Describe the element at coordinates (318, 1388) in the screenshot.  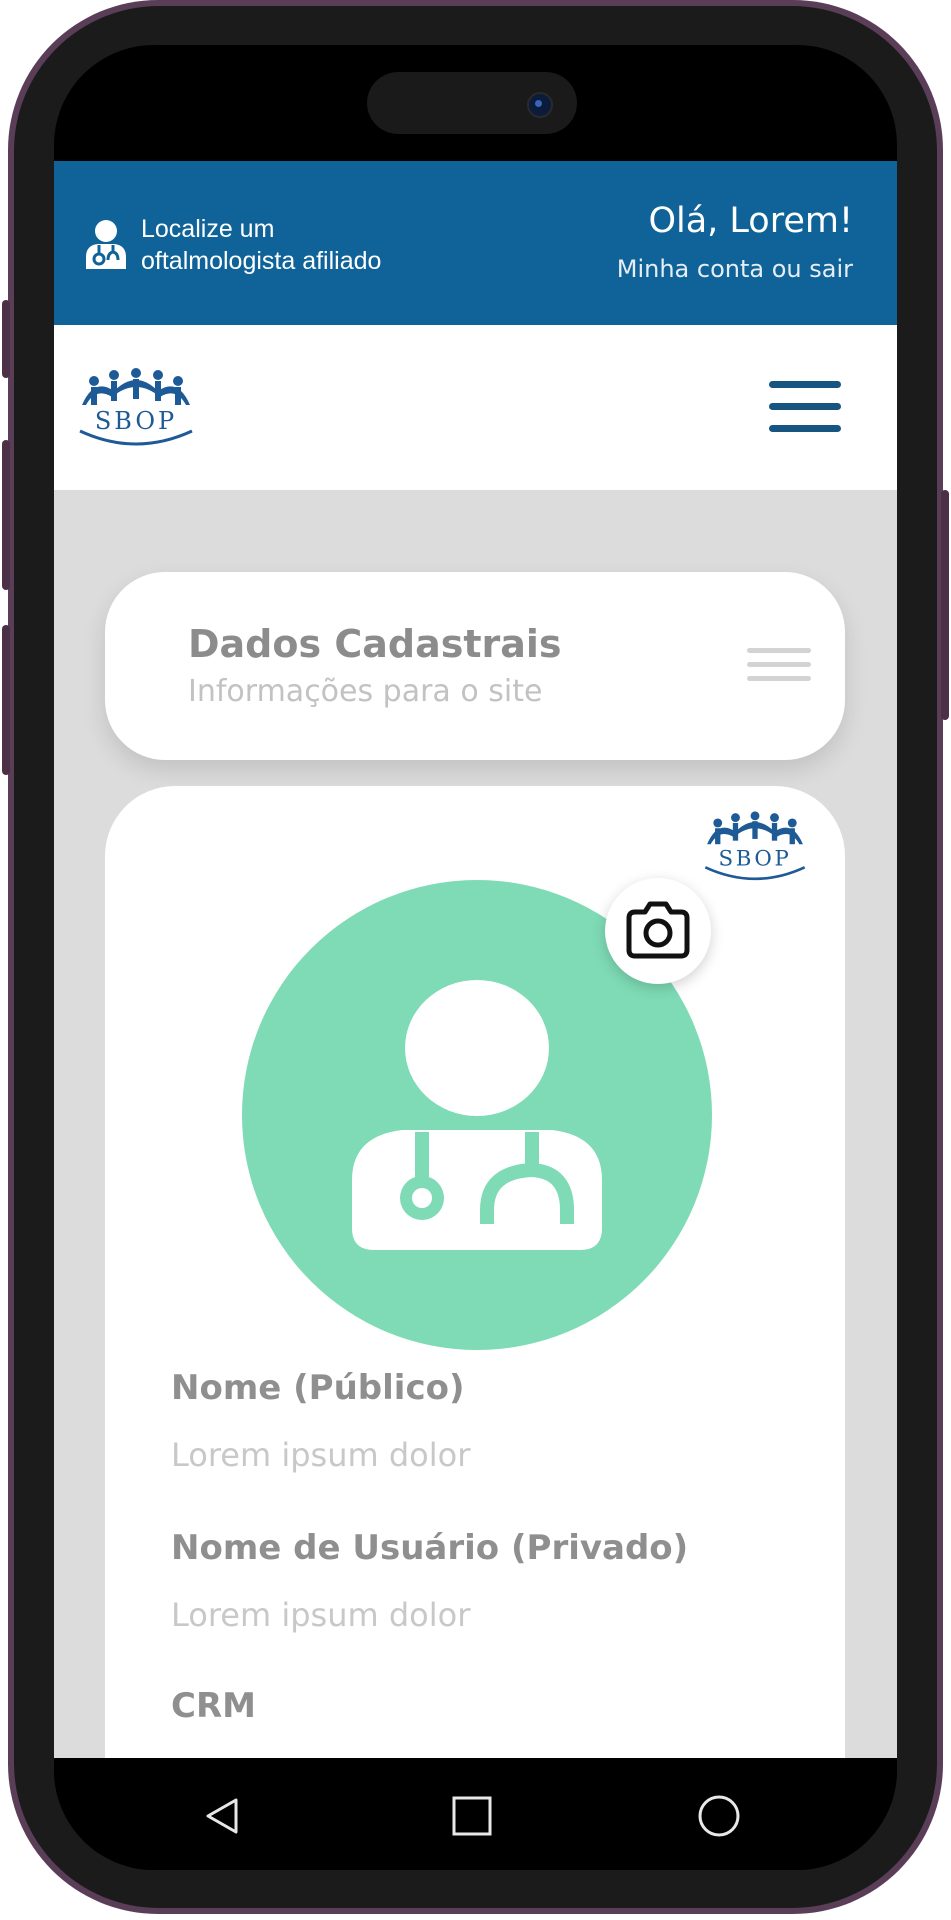
I see `field-label-public-name: Nome (Público)` at that location.